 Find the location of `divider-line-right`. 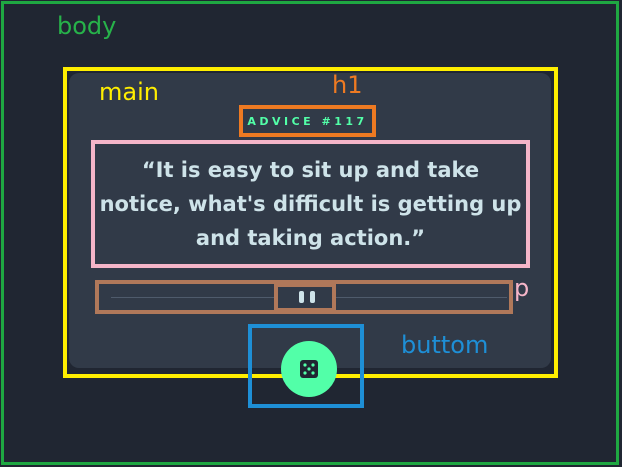

divider-line-right is located at coordinates (421, 297).